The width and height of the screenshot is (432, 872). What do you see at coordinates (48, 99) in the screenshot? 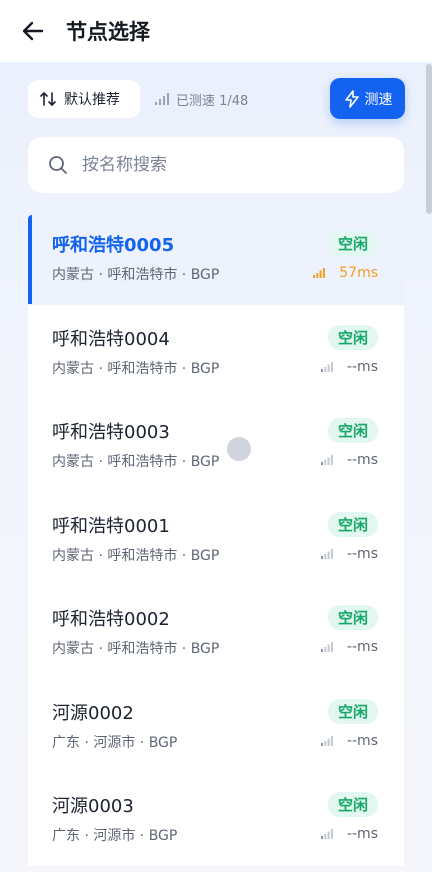
I see `sort-icon` at bounding box center [48, 99].